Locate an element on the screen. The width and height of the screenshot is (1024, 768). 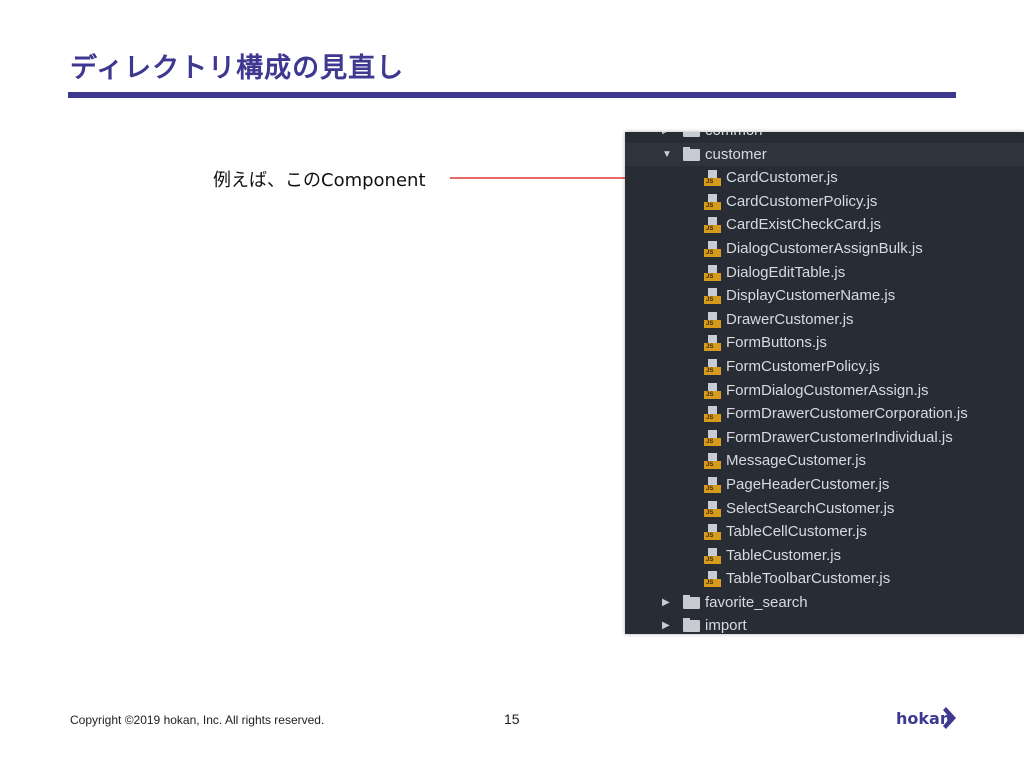
file-item: JS PageHeaderCustomer.js is located at coordinates (824, 485).